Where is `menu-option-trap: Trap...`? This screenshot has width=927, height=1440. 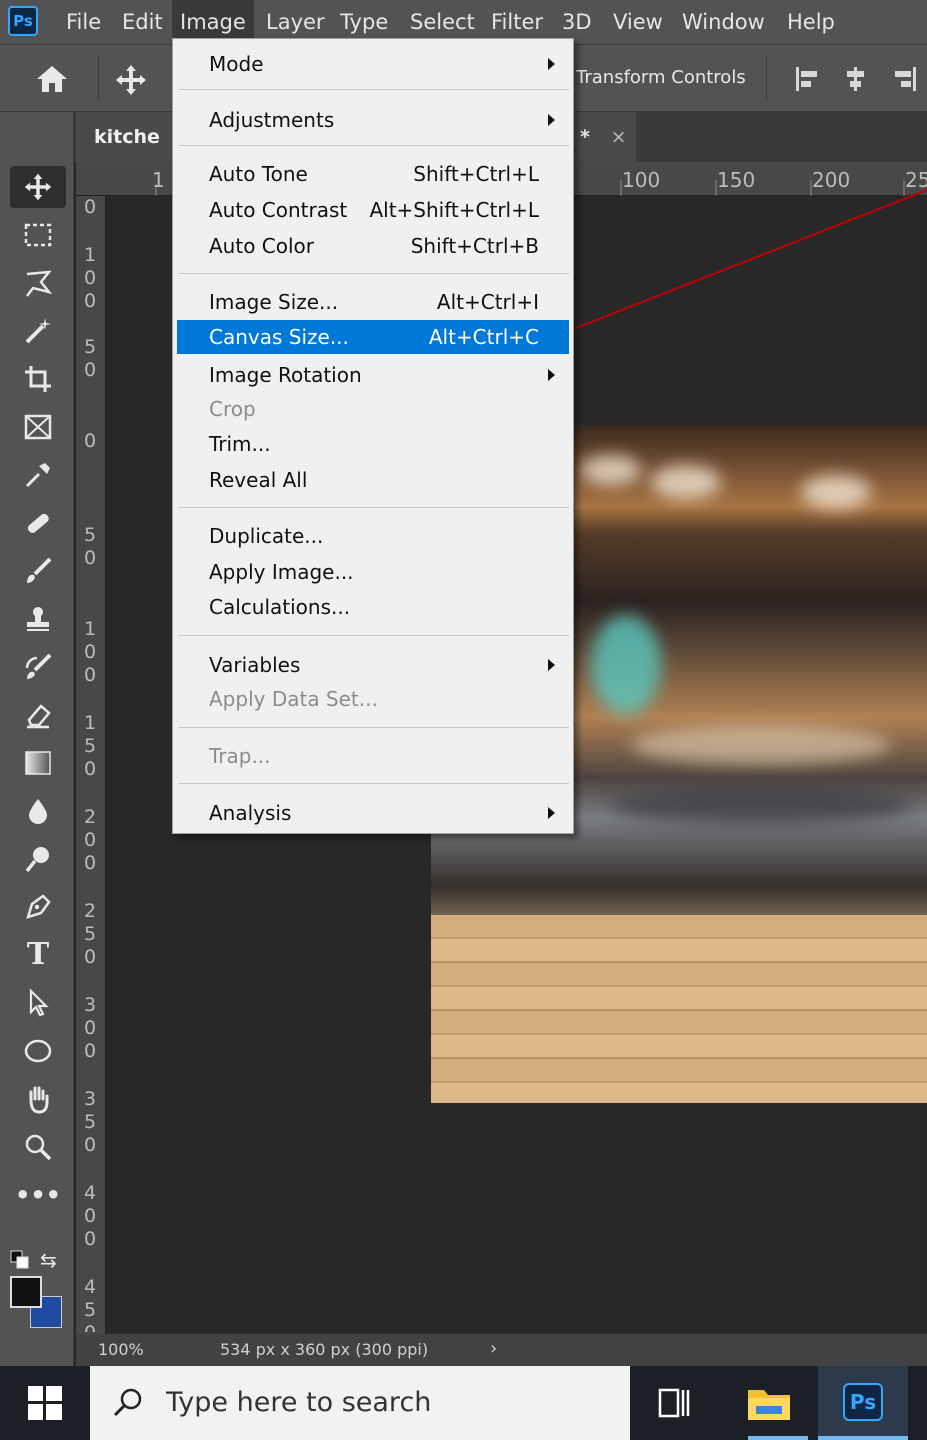 menu-option-trap: Trap... is located at coordinates (373, 756).